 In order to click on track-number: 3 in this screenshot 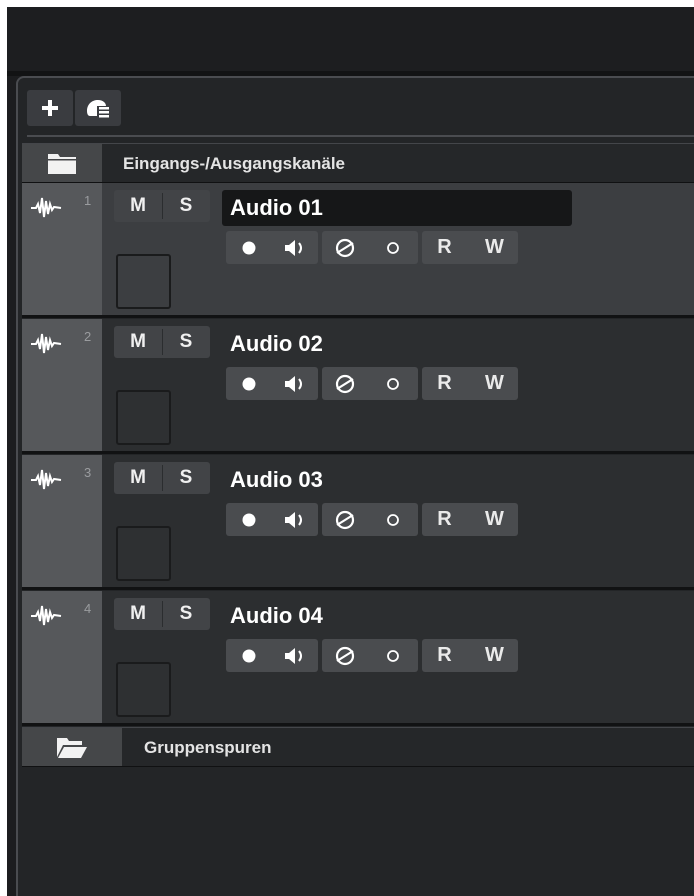, I will do `click(88, 472)`.